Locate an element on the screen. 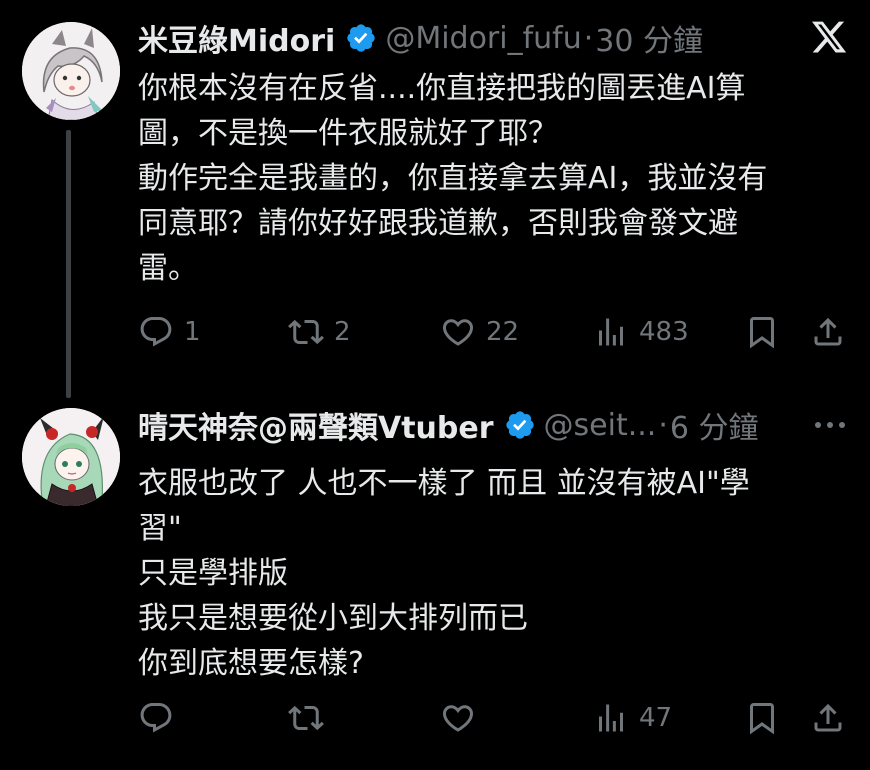  handle: @Midori_fufu is located at coordinates (483, 38).